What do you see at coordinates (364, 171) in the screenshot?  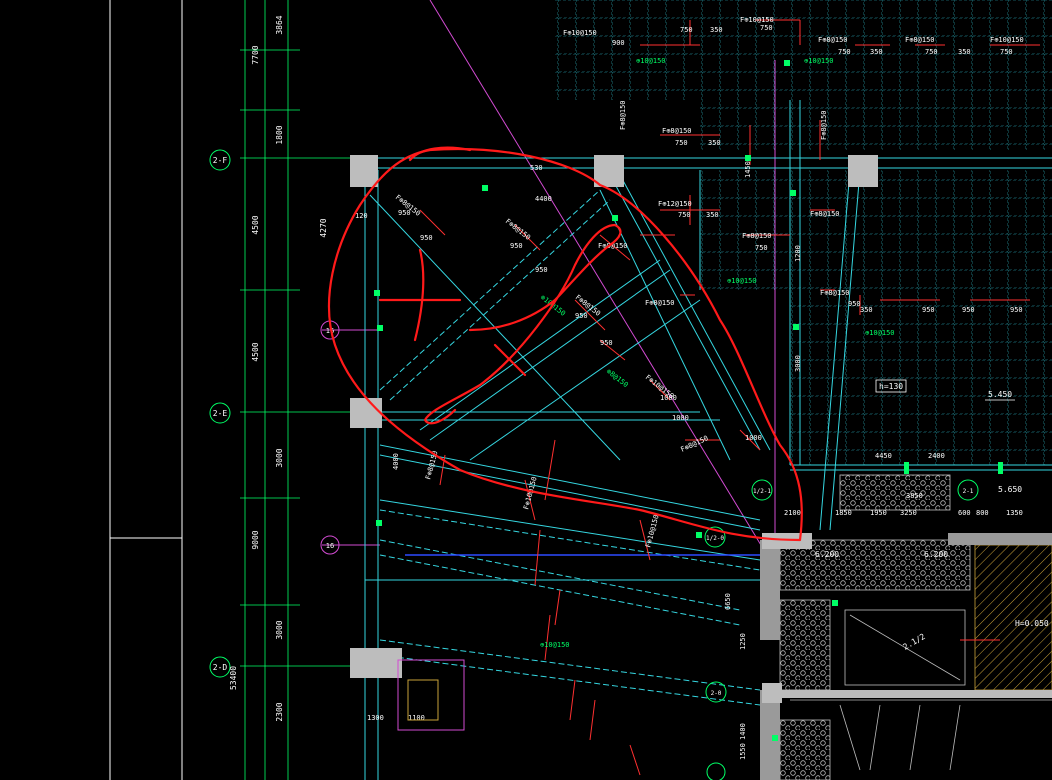 I see `column-2f-left` at bounding box center [364, 171].